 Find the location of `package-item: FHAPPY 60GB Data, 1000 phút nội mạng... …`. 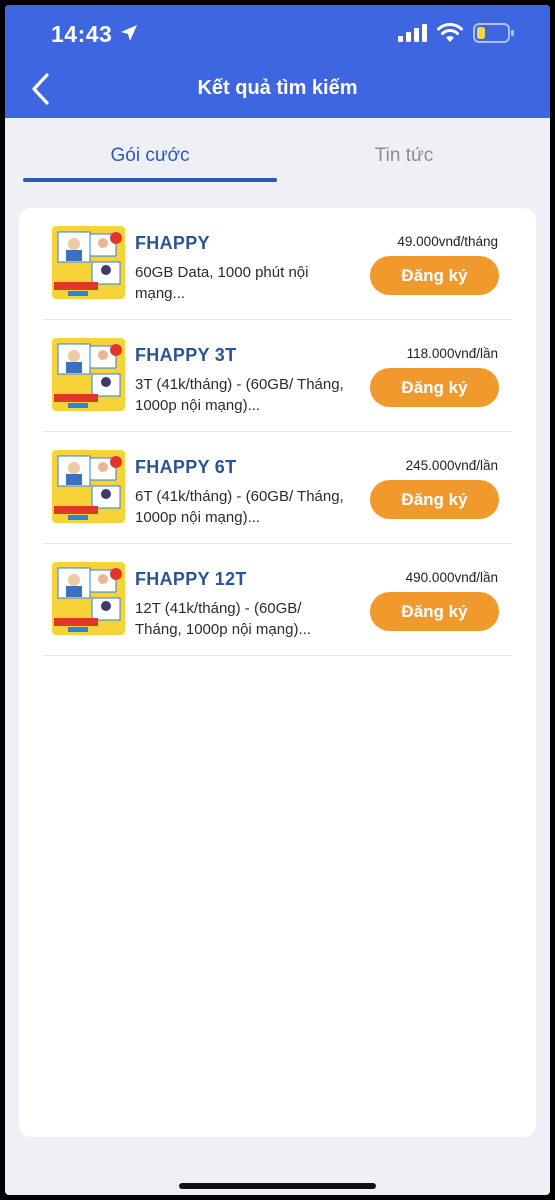

package-item: FHAPPY 60GB Data, 1000 phút nội mạng... … is located at coordinates (277, 264).